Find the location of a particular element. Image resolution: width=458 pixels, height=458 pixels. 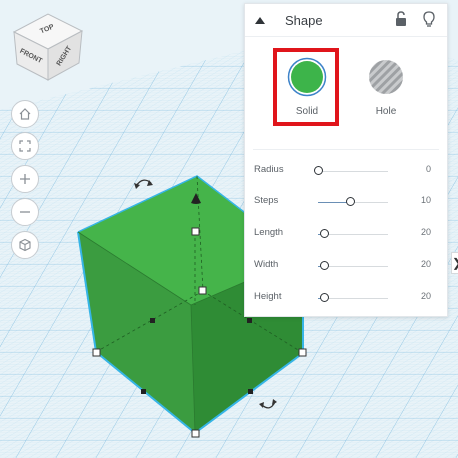

cube-icon is located at coordinates (25, 245).